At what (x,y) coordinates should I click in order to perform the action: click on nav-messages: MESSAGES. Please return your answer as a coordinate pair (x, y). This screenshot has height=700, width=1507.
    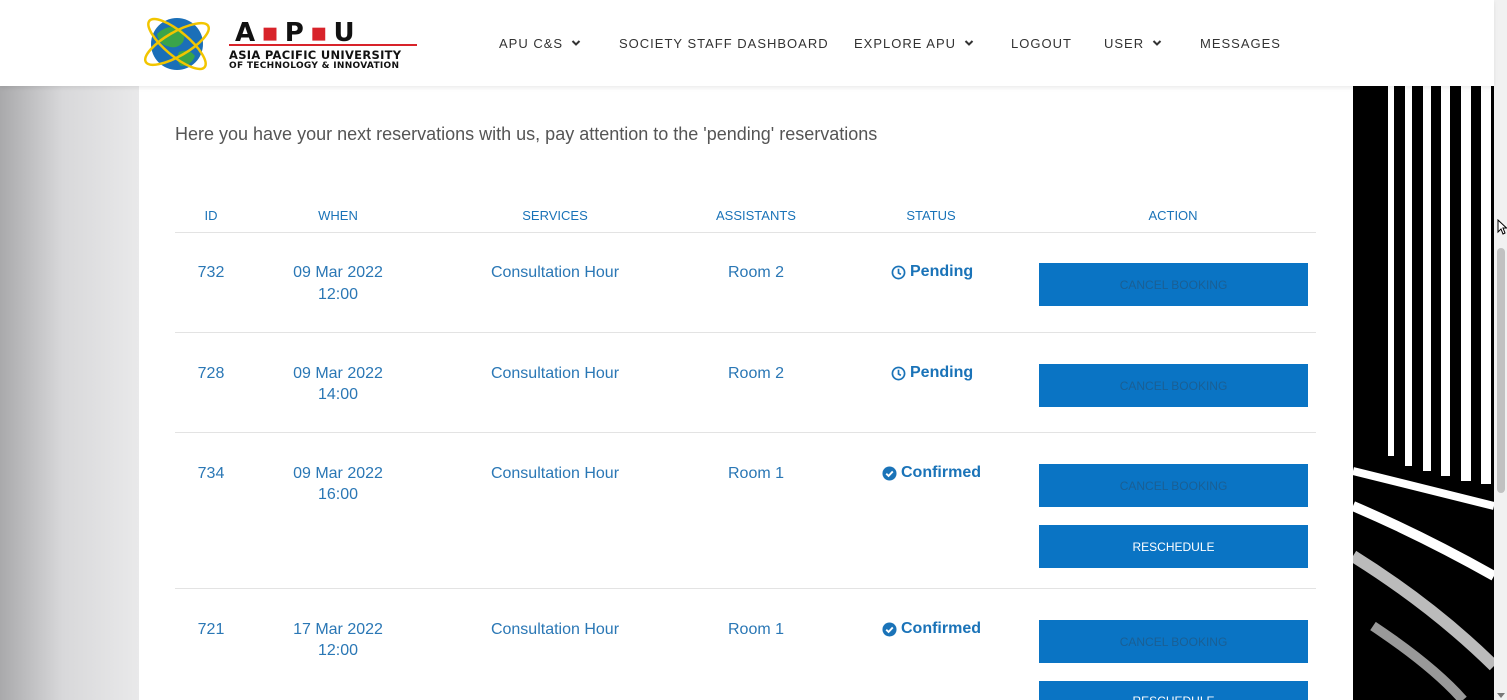
    Looking at the image, I should click on (1240, 43).